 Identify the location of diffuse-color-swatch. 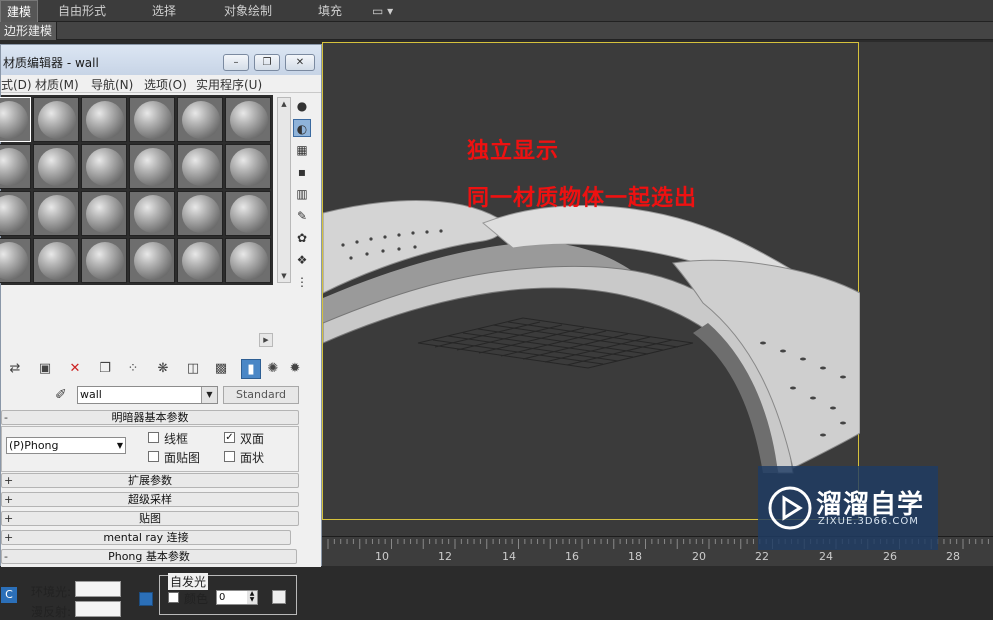
(98, 609).